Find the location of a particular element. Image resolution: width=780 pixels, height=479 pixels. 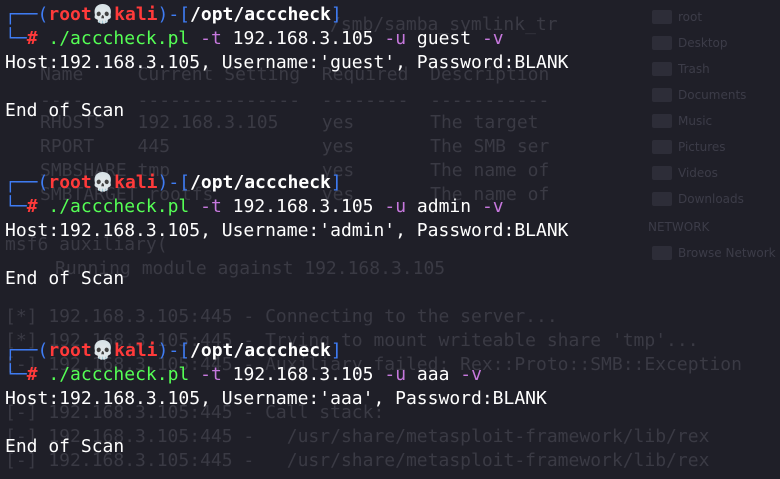

username-arg: aaa is located at coordinates (433, 374).